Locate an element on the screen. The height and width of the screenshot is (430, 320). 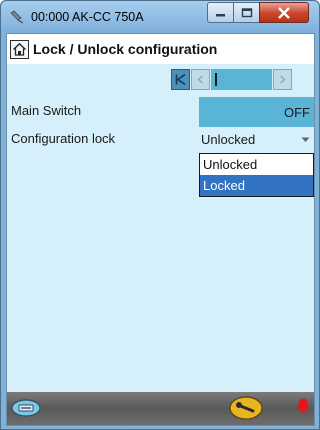
configuration-lock-dropdown: Unlocked Locked is located at coordinates (256, 175).